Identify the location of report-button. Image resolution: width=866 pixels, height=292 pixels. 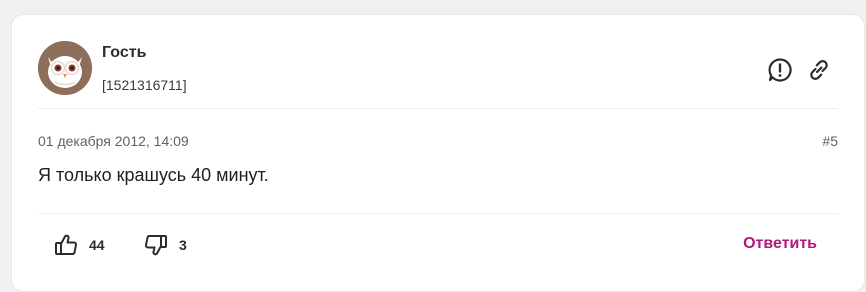
(780, 70).